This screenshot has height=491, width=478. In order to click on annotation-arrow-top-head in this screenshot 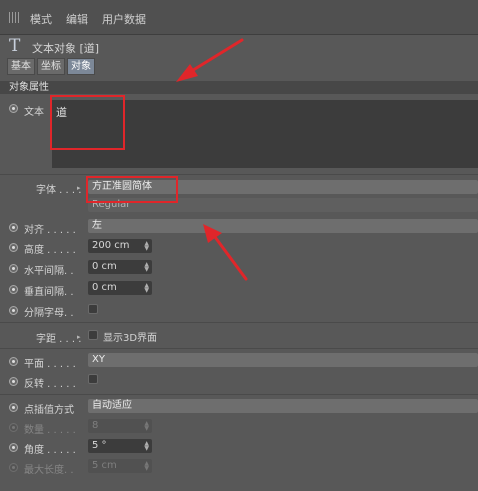, I will do `click(187, 73)`.